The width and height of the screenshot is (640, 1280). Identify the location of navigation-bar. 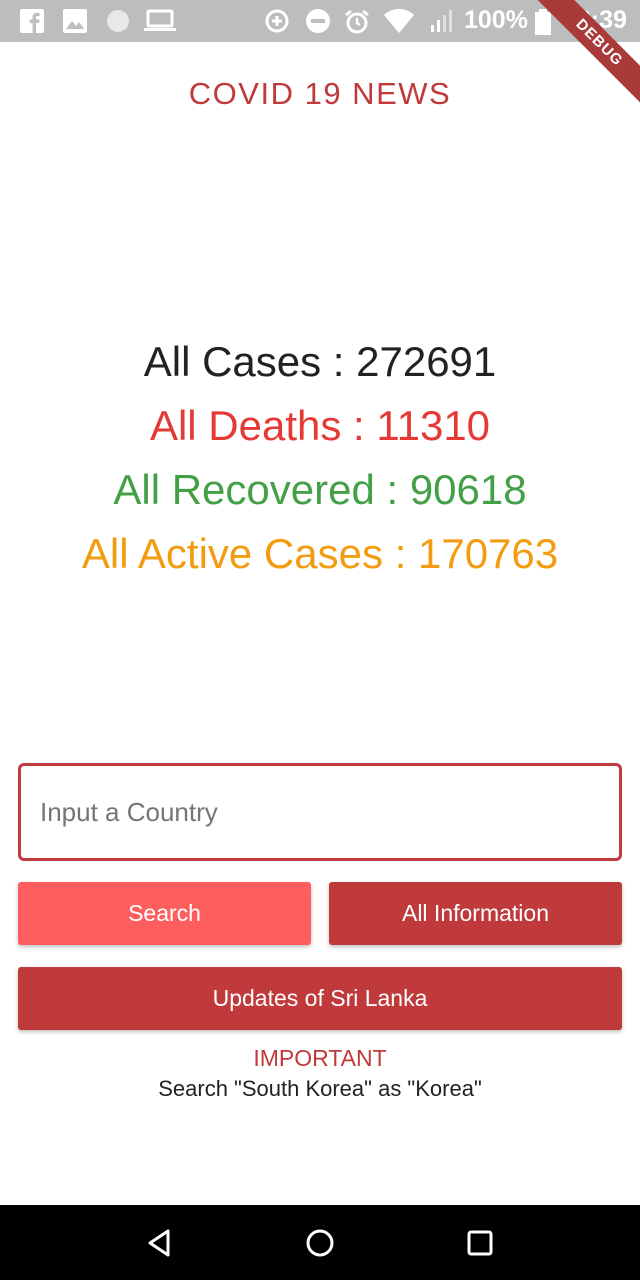
(320, 1242).